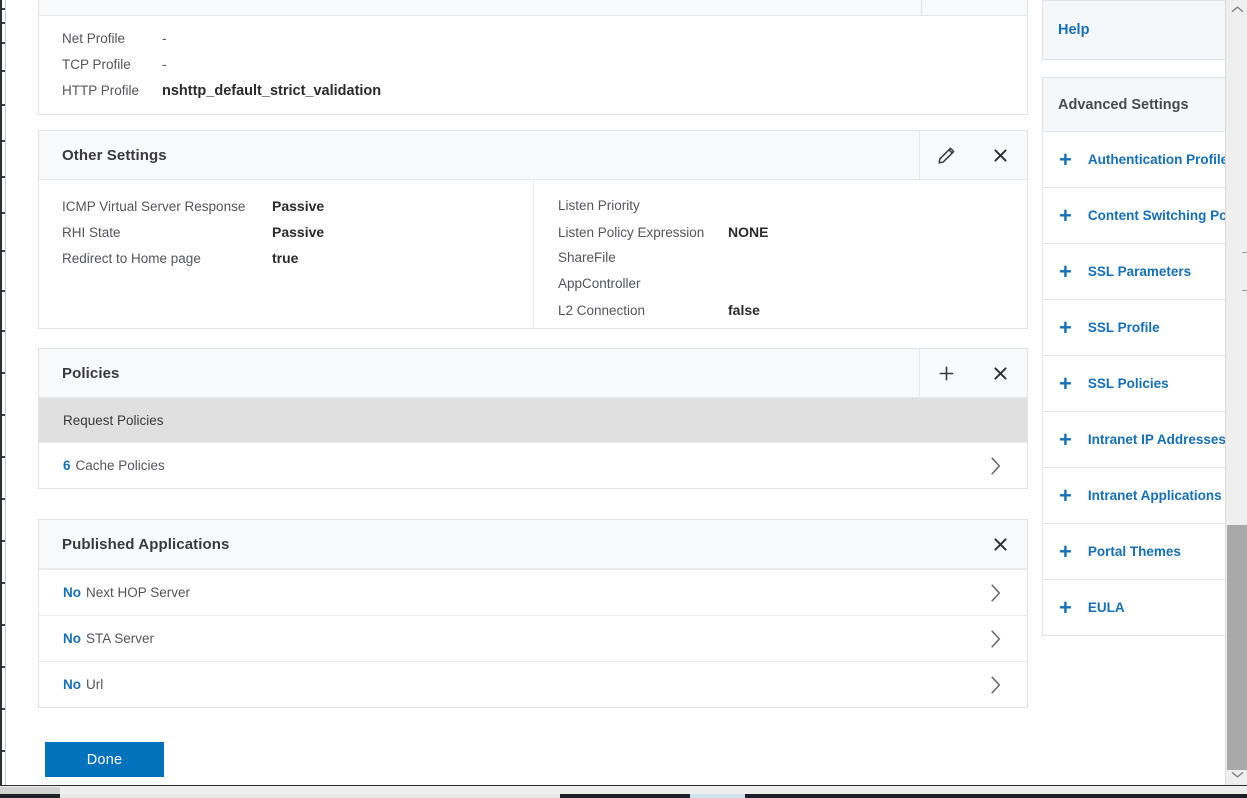  I want to click on advanced-item-intranet-ip-addresses: + Intranet IP Addresses, so click(1137, 439).